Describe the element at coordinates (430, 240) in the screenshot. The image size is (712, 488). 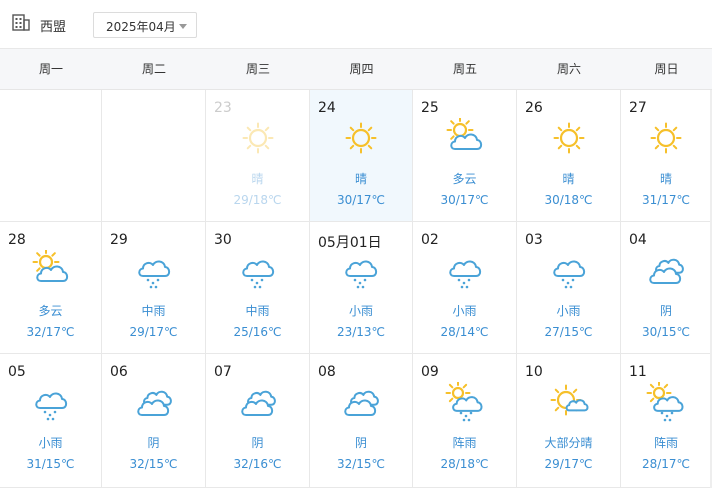
I see `day-date: 02` at that location.